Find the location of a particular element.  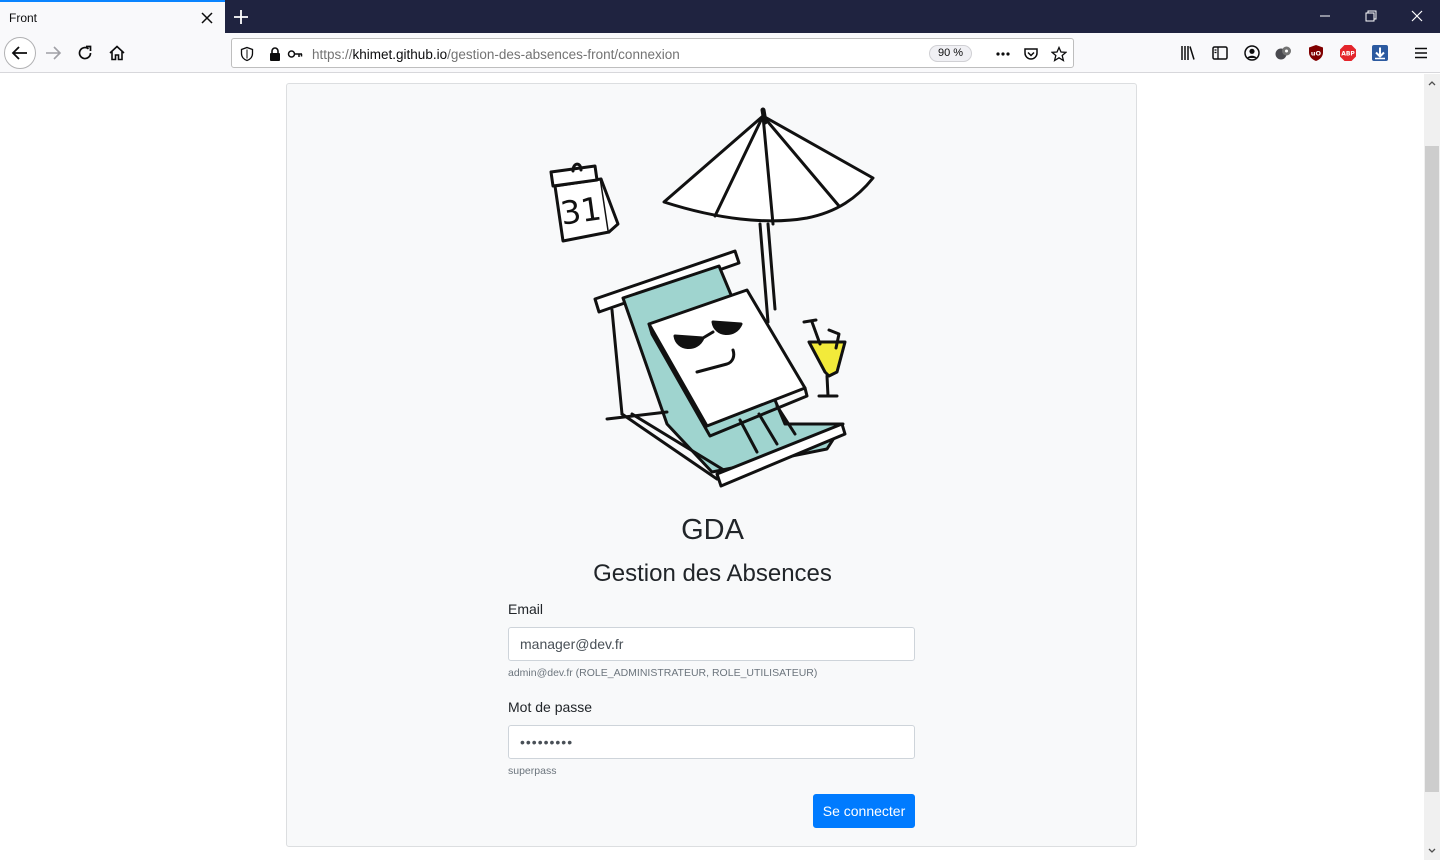

beach-chair-calendar-illustration: 31 is located at coordinates (712, 297).